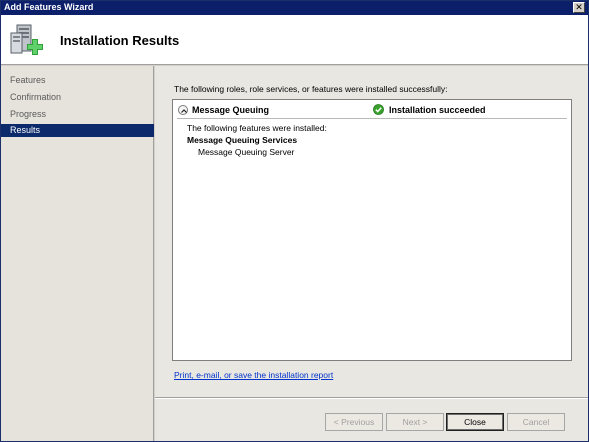 This screenshot has width=589, height=442. Describe the element at coordinates (536, 422) in the screenshot. I see `cancel-button: Cancel` at that location.